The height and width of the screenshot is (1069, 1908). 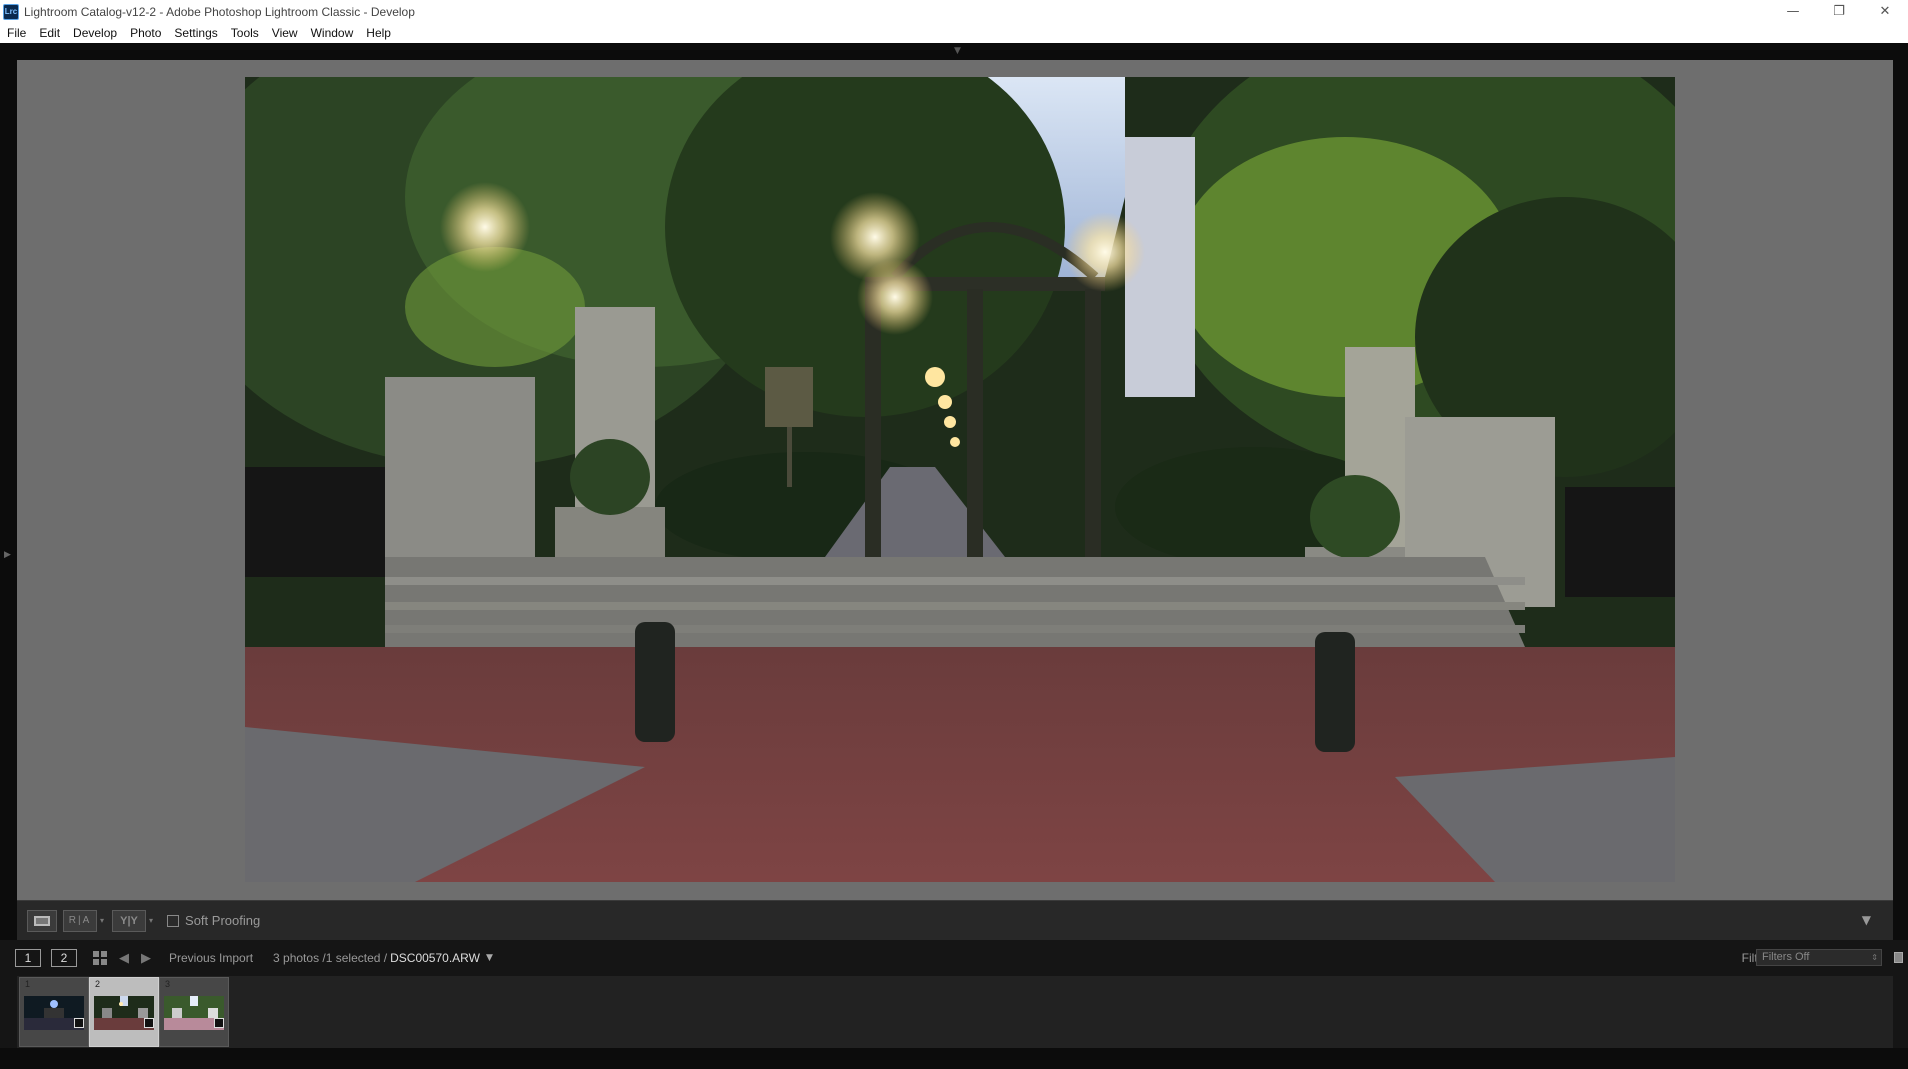 What do you see at coordinates (1898, 957) in the screenshot?
I see `filter-lock-icon` at bounding box center [1898, 957].